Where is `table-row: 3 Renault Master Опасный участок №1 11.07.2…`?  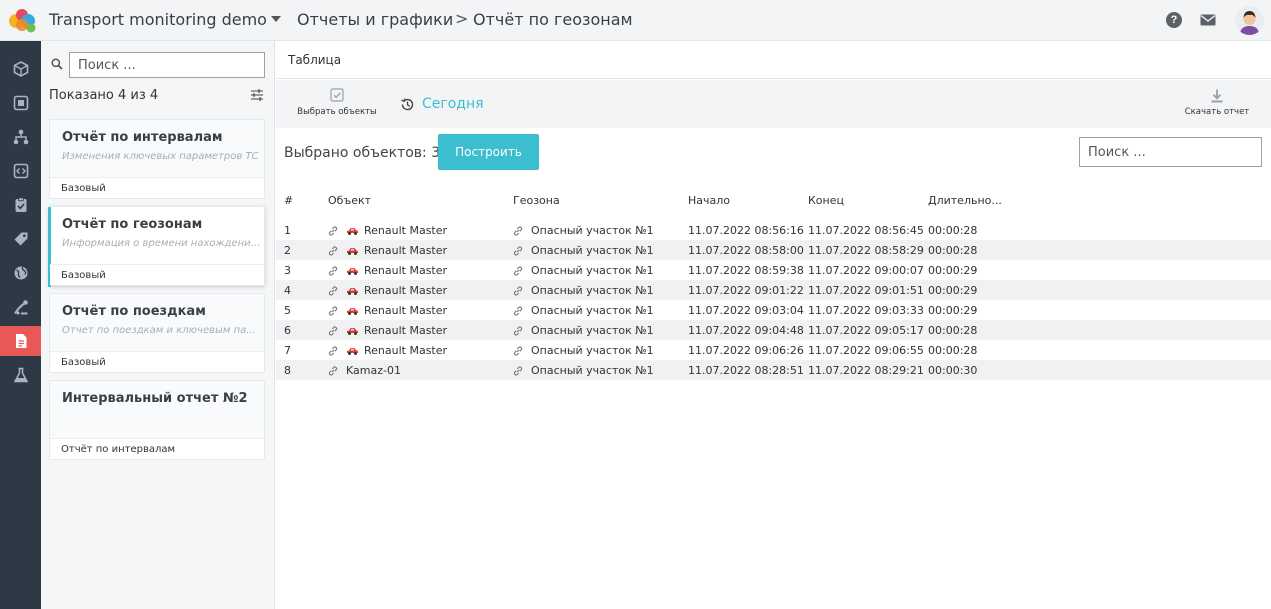
table-row: 3 Renault Master Опасный участок №1 11.07.2… is located at coordinates (773, 270).